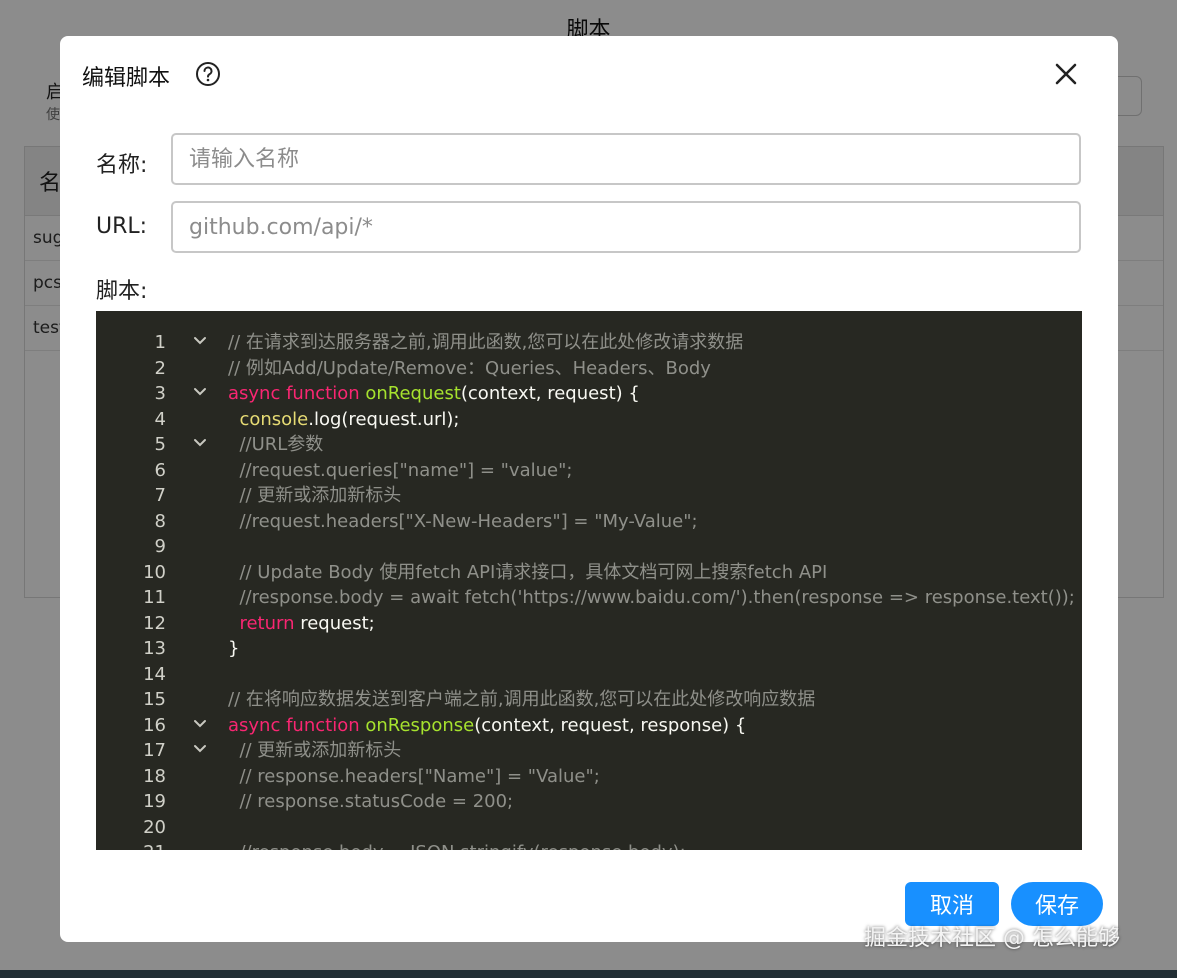 The height and width of the screenshot is (978, 1177). What do you see at coordinates (384, 419) in the screenshot?
I see `code-token: .log(request.url);` at bounding box center [384, 419].